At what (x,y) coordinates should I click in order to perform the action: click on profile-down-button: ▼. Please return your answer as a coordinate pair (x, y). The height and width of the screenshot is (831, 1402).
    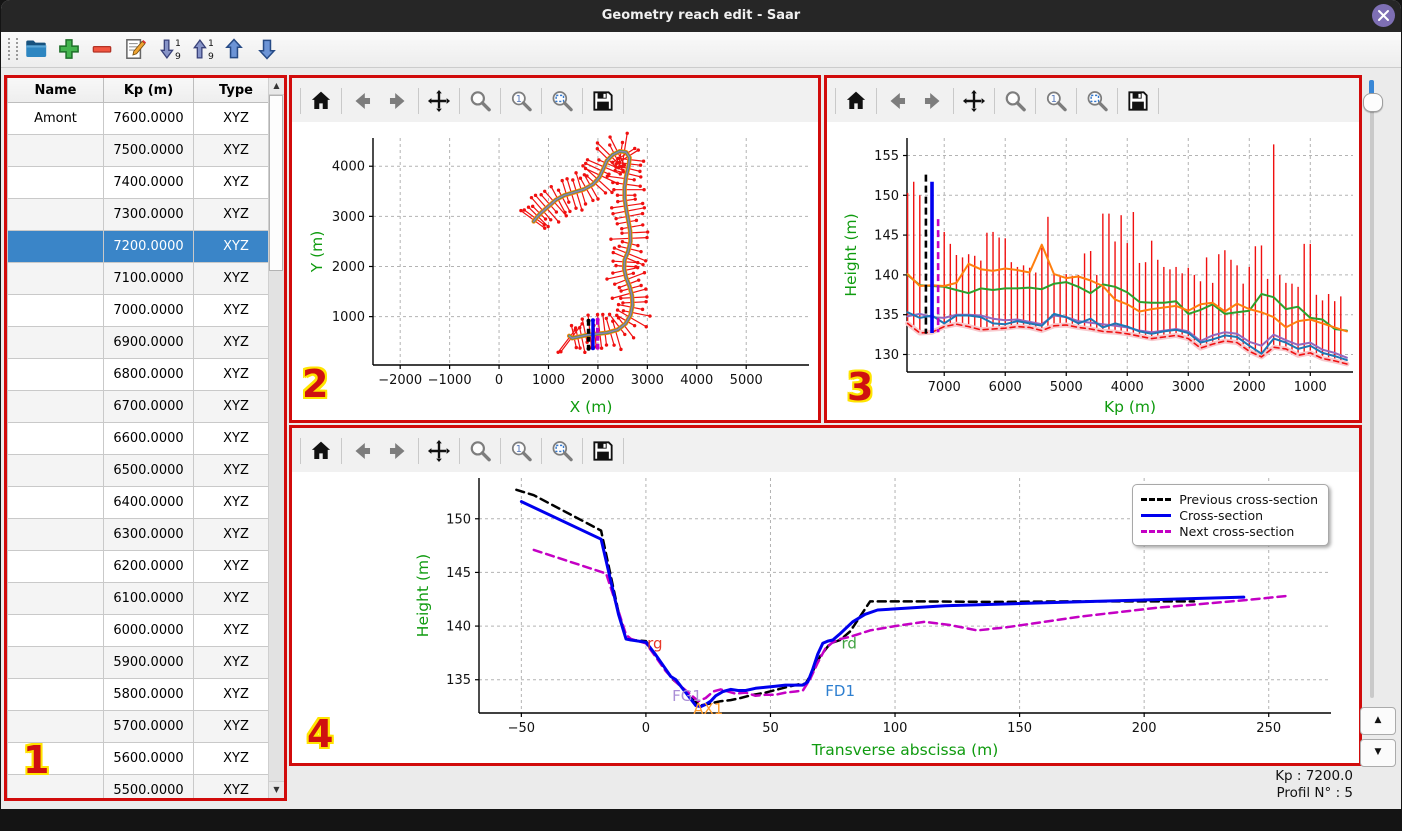
    Looking at the image, I should click on (1378, 753).